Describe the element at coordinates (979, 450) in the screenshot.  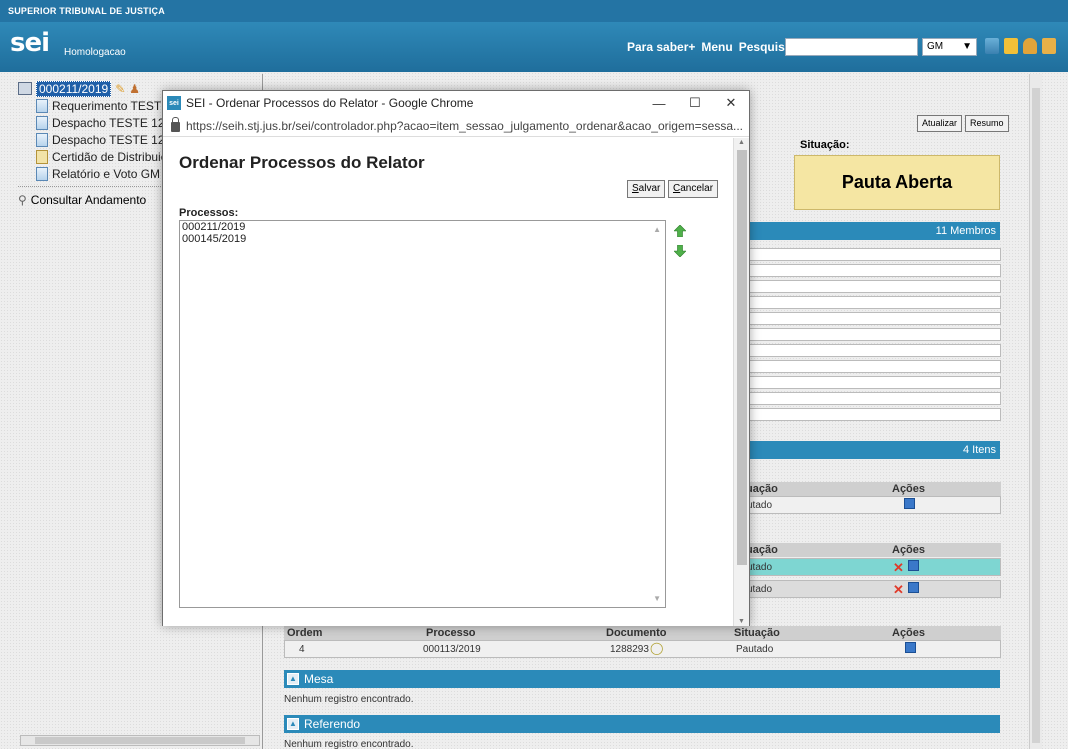
I see `itens-count: 4 Itens` at that location.